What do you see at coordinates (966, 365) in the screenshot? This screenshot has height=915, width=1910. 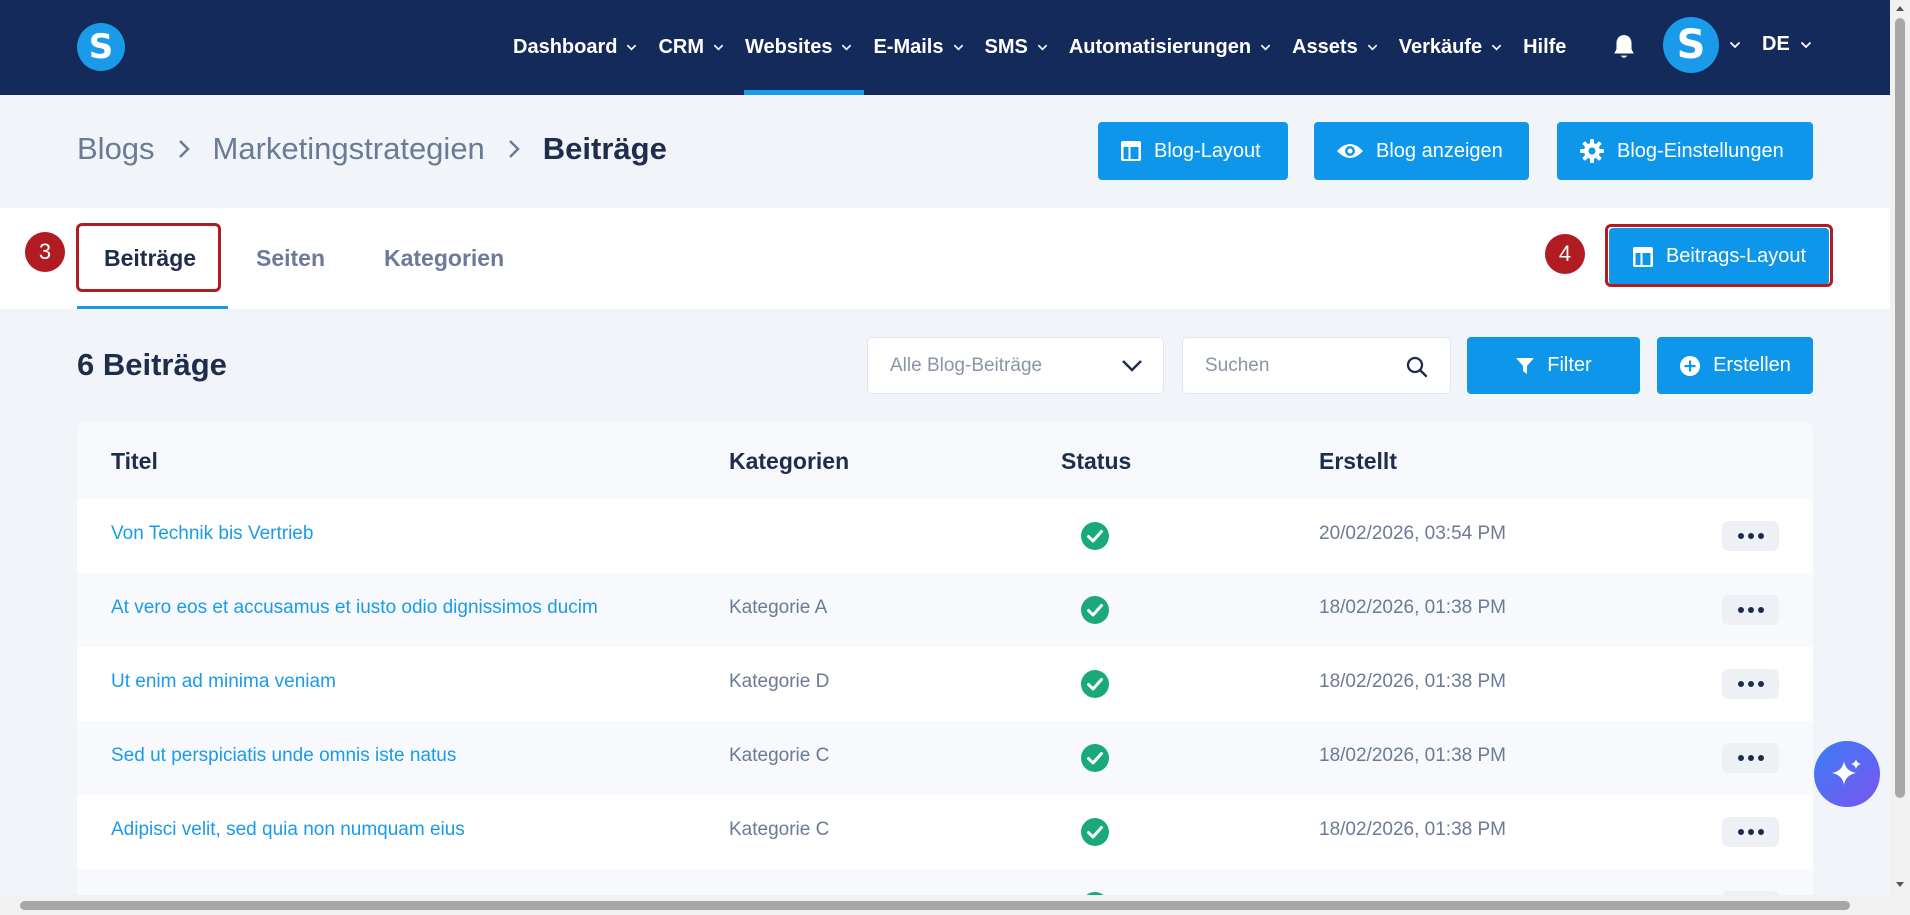 I see `select-value: Alle Blog-Beiträge` at bounding box center [966, 365].